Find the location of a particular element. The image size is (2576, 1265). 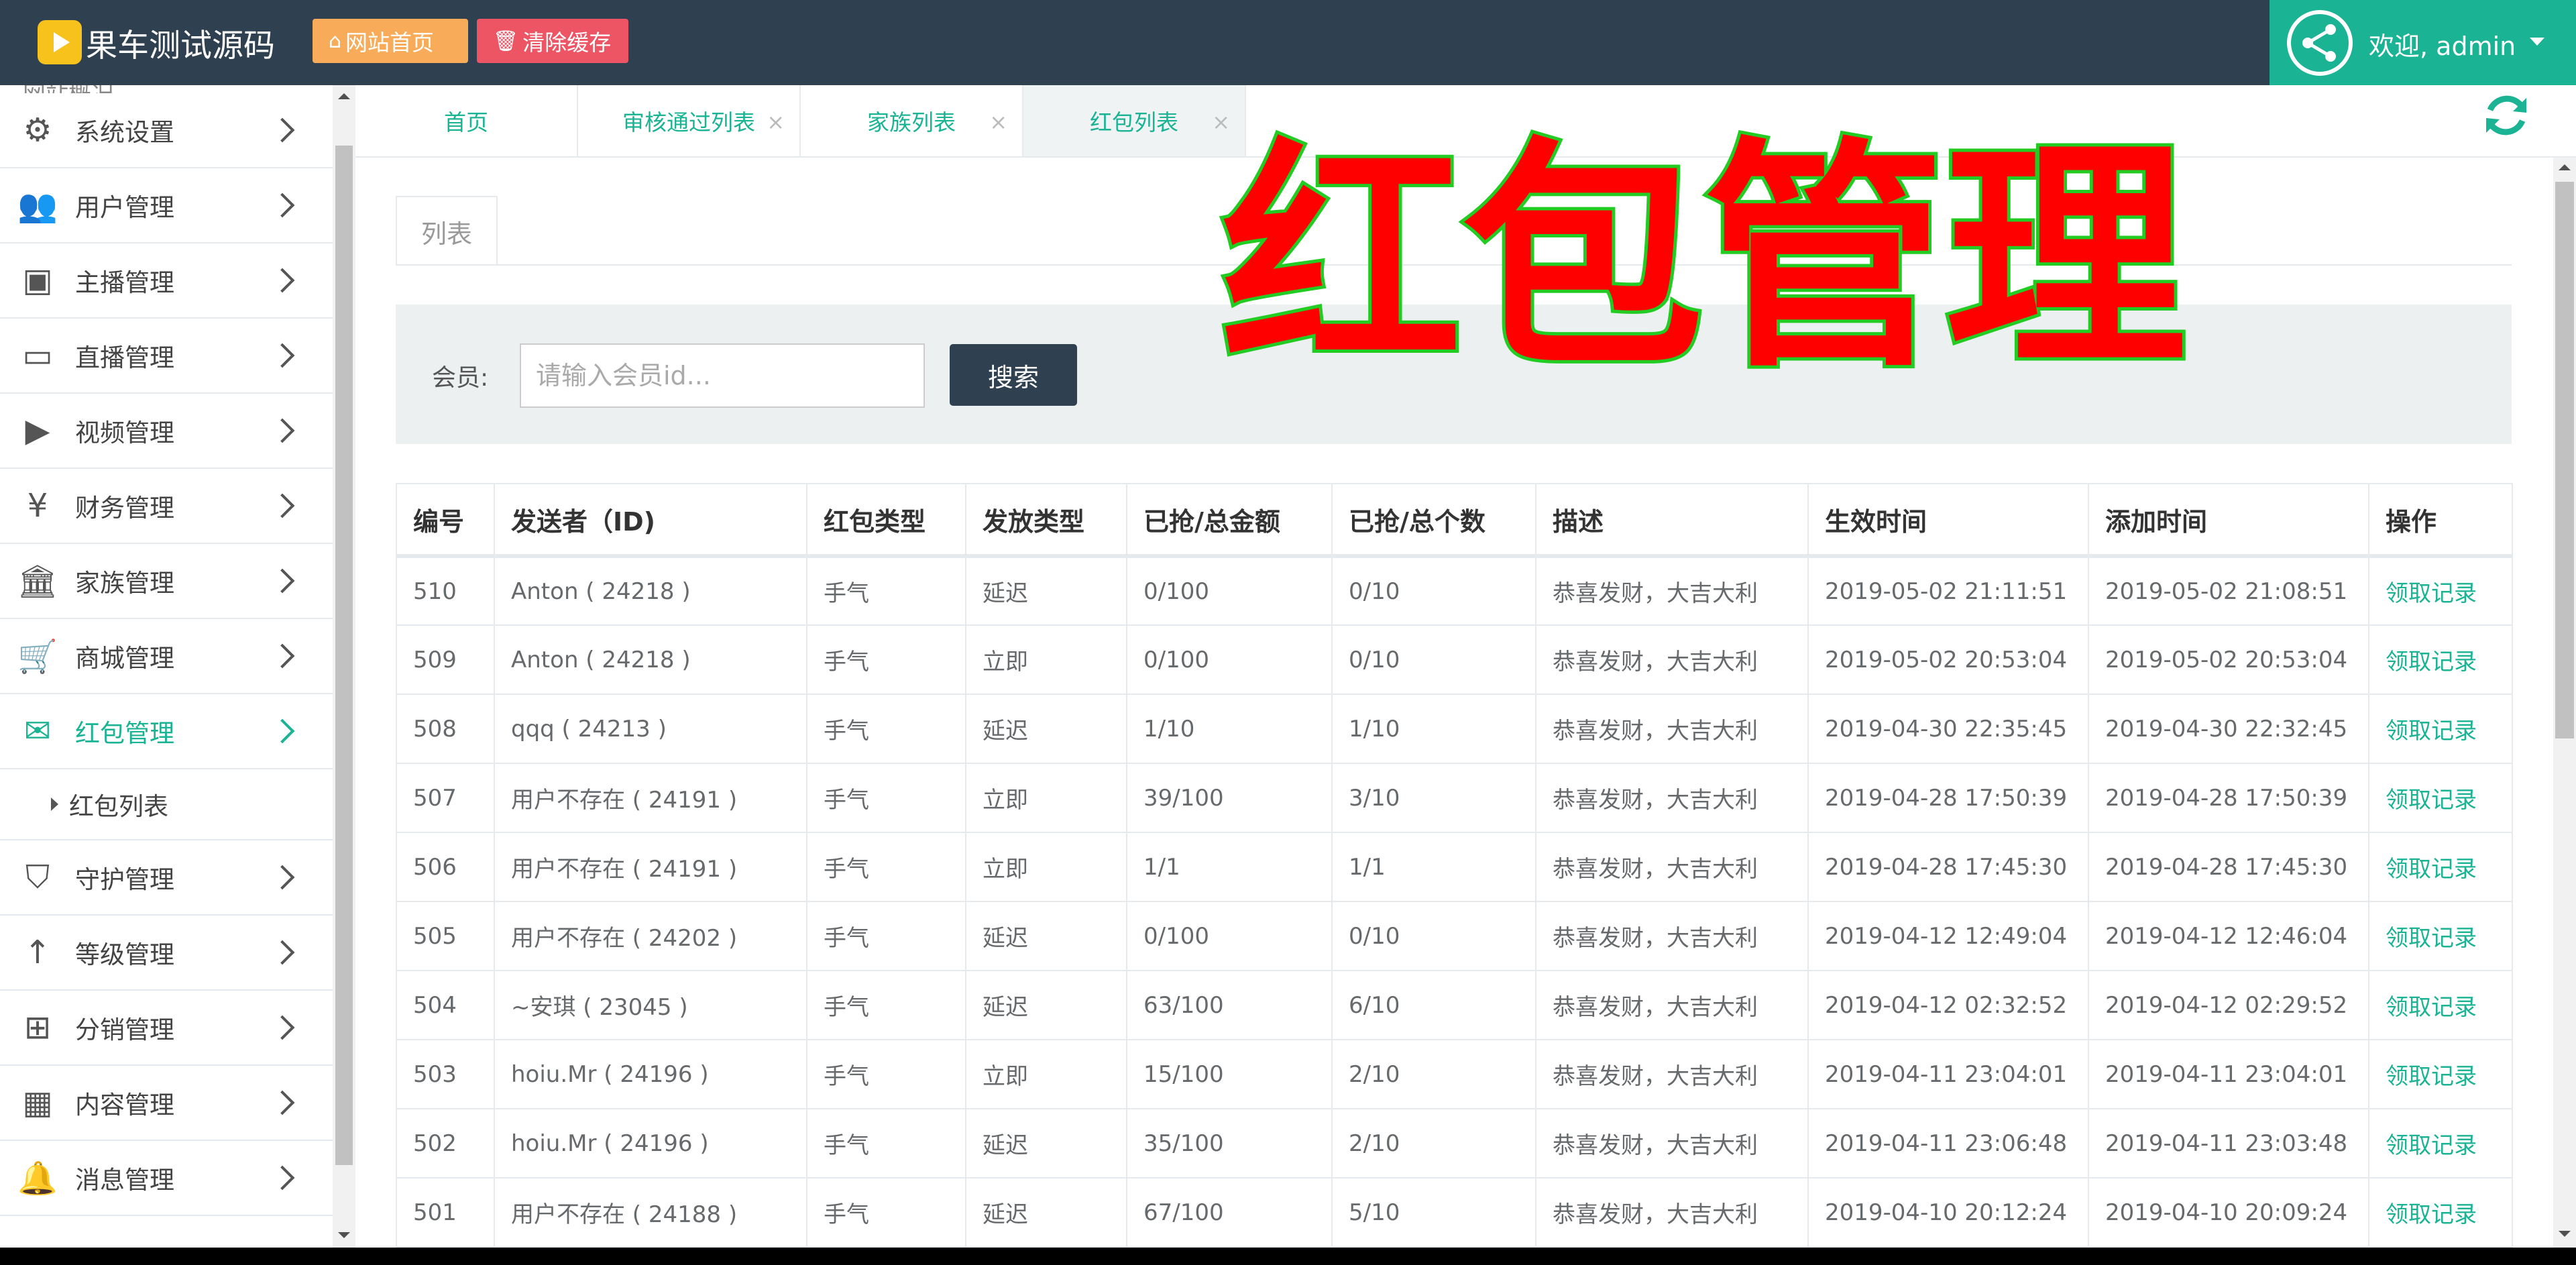

sidebar-item-0: ⚙ 系统设置 is located at coordinates (166, 130).